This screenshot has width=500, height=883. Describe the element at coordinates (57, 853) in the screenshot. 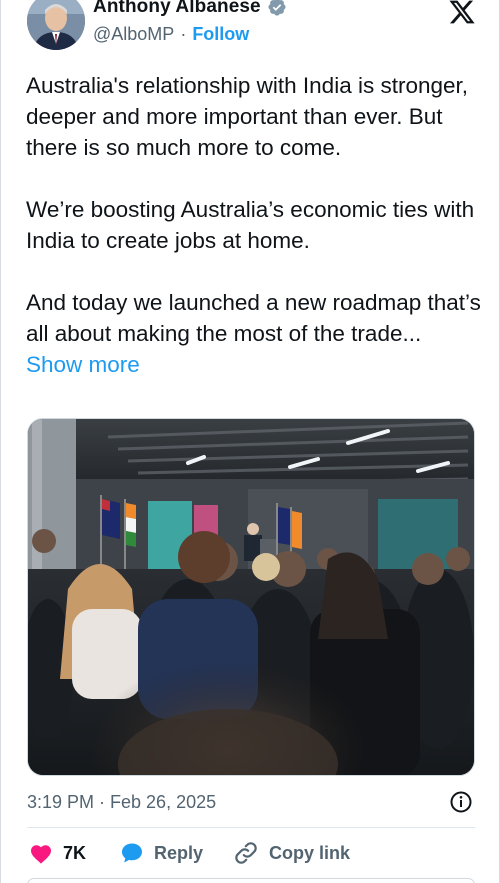

I see `like-button: 7K` at that location.